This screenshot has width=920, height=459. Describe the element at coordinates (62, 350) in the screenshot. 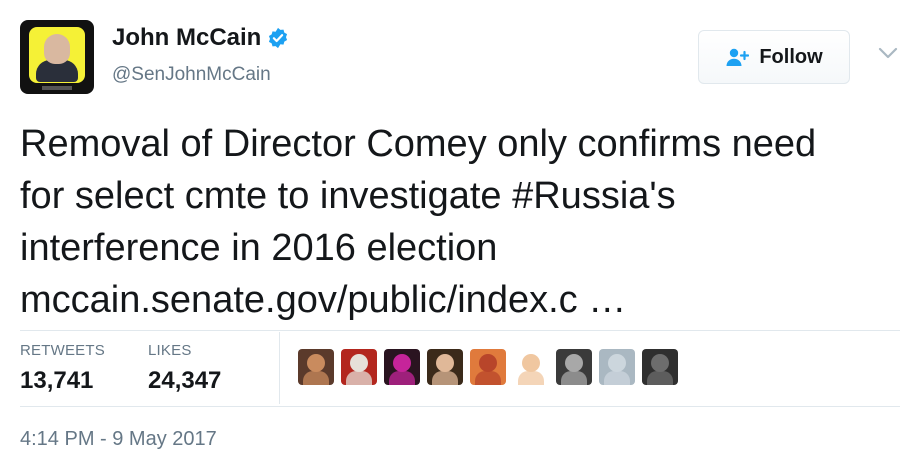

I see `retweets-label: RETWEETS` at that location.